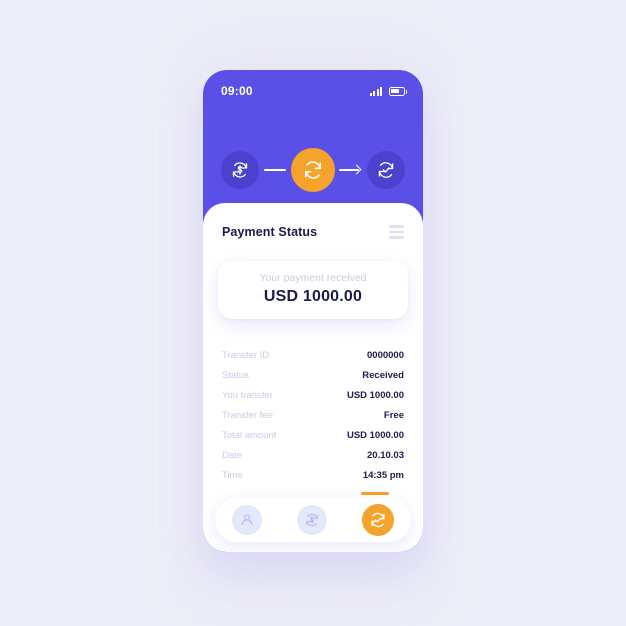  Describe the element at coordinates (235, 376) in the screenshot. I see `detail-key: Status` at that location.